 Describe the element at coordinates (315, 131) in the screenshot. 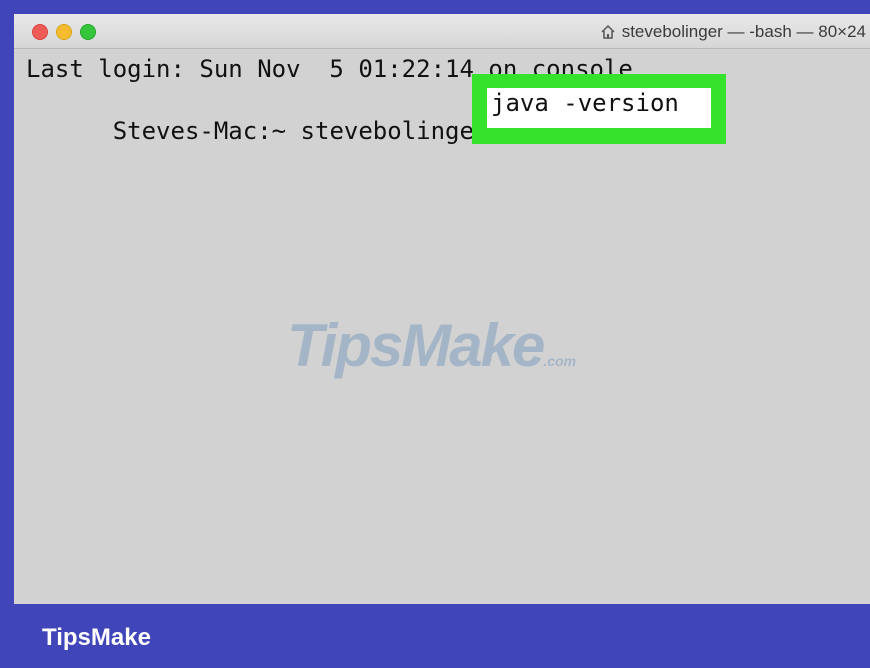

I see `shell-prompt: Steves-Mac:~ stevebolinger$` at that location.